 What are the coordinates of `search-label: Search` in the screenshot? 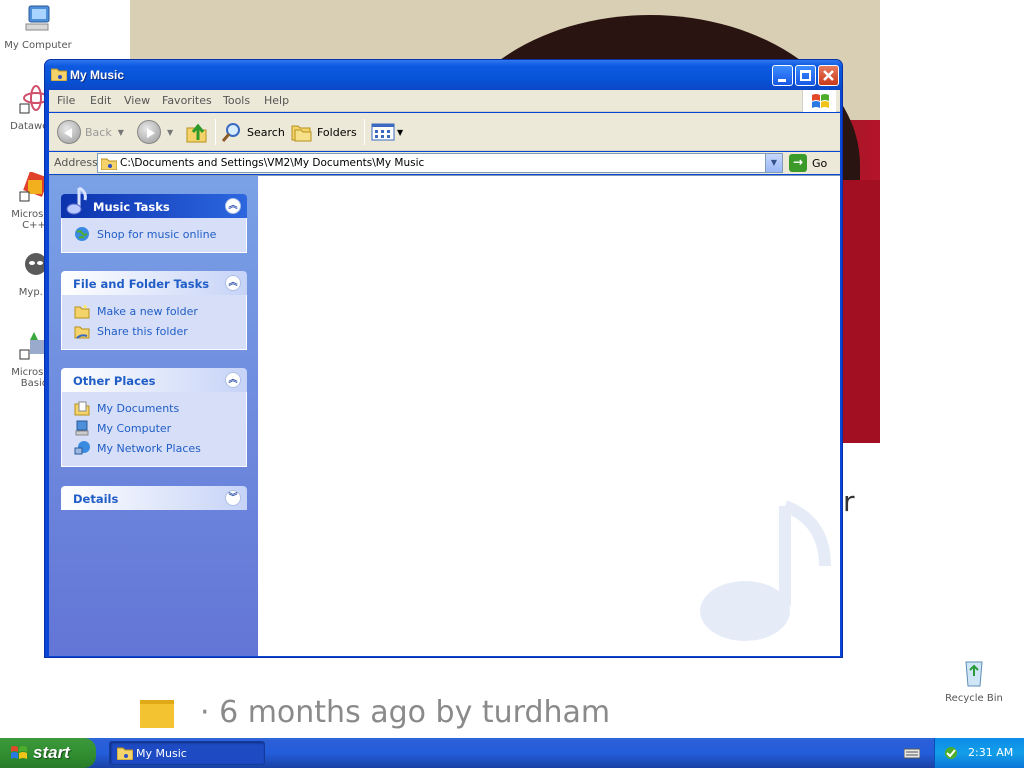 It's located at (266, 132).